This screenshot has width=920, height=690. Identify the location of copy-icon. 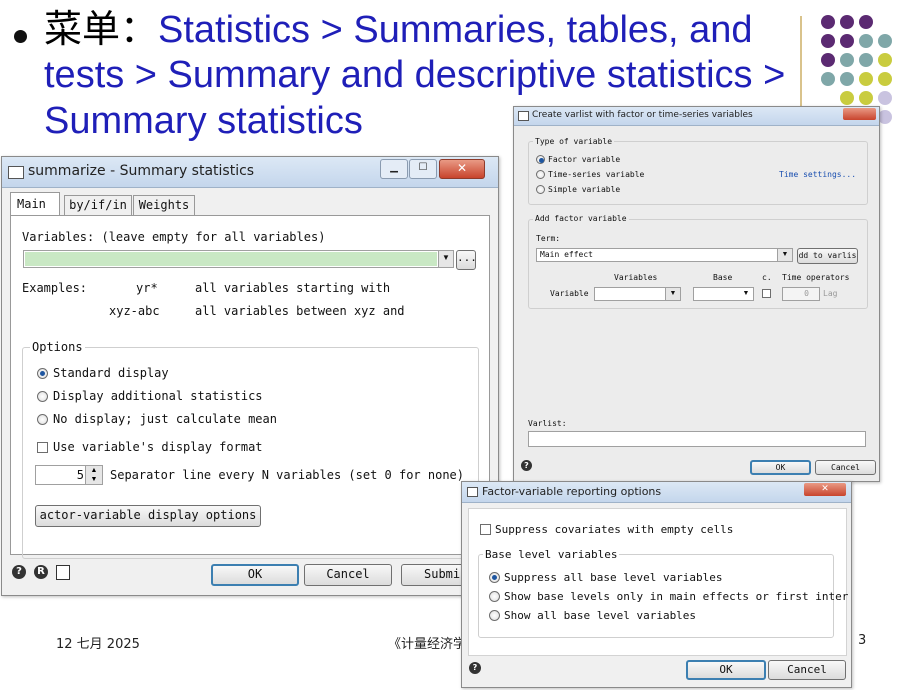
(63, 572).